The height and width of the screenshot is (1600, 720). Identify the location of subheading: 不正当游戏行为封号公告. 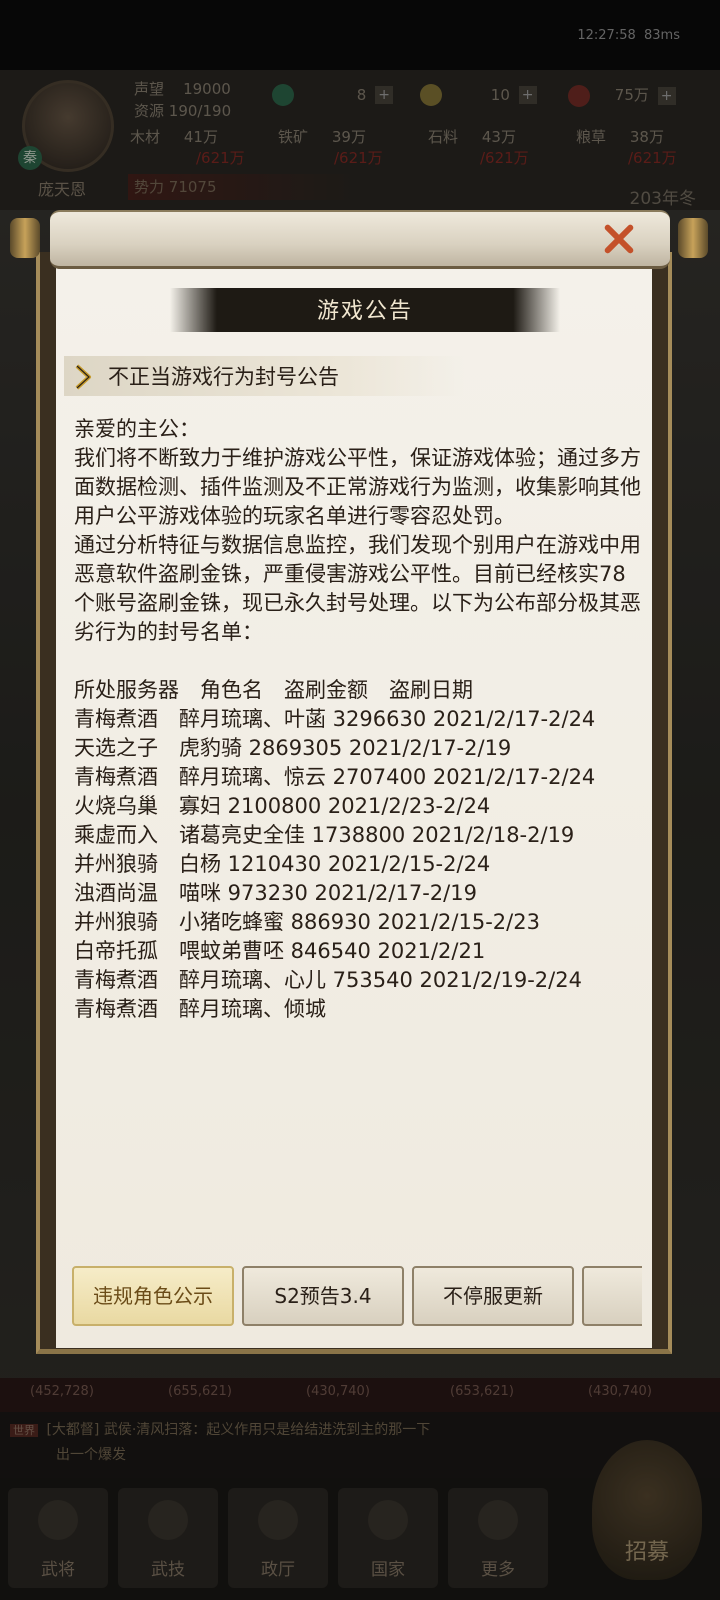
(223, 377).